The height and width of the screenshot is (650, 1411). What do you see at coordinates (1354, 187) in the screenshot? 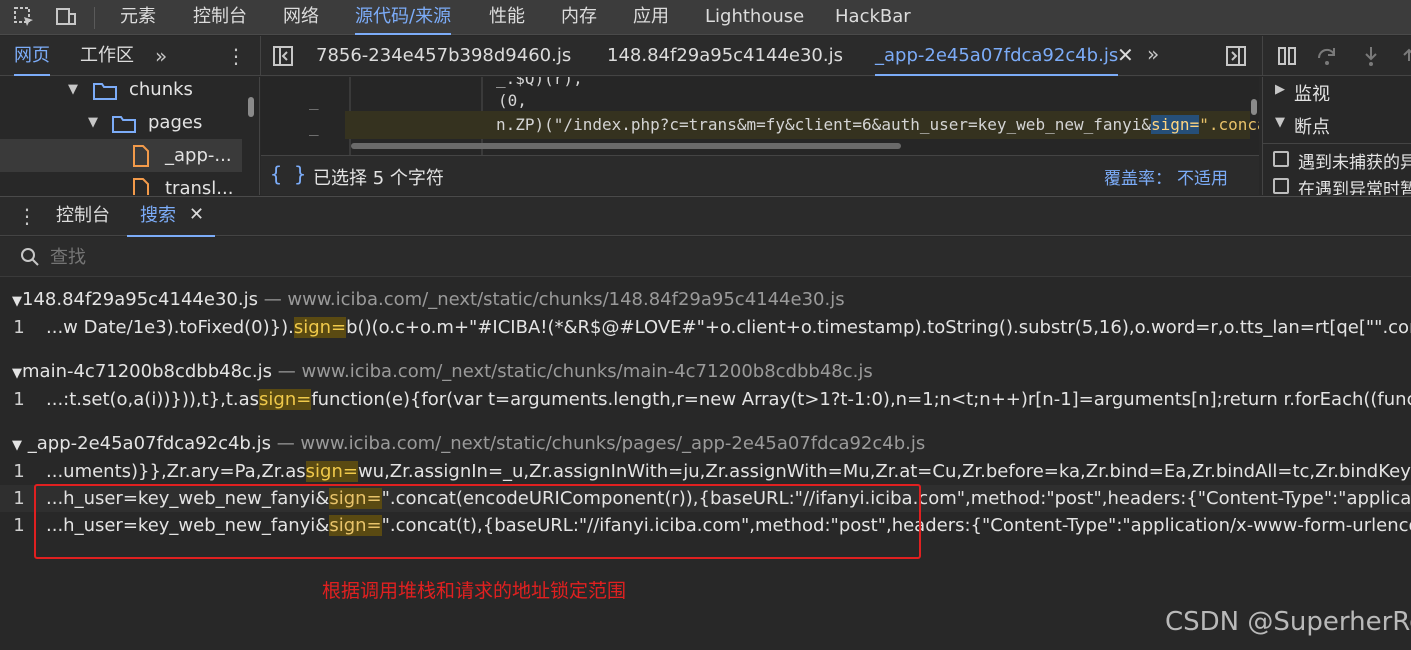
I see `pause-caught-label: 在遇到异常时暂停` at bounding box center [1354, 187].